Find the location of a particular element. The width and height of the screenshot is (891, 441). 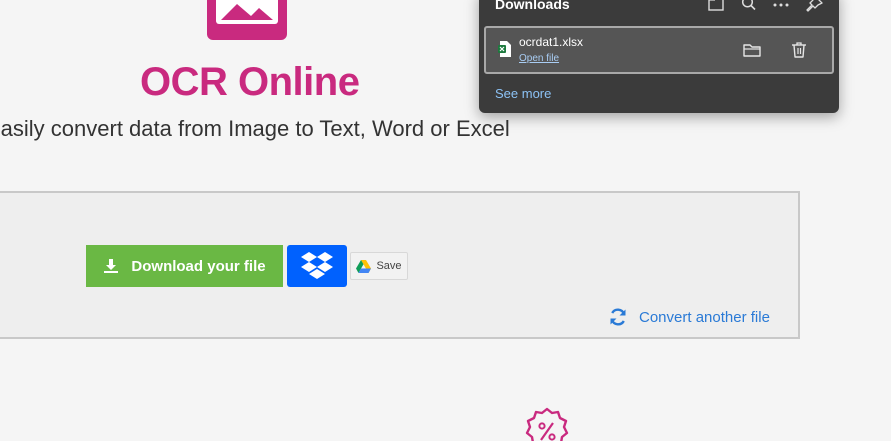

open-folder-icon is located at coordinates (716, 7).